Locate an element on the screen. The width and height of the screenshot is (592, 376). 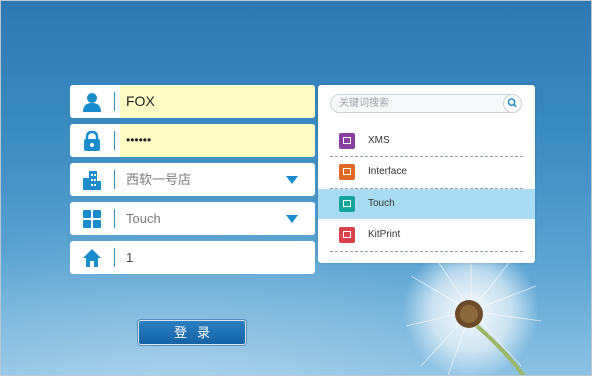
app-item-label: XMS is located at coordinates (379, 140).